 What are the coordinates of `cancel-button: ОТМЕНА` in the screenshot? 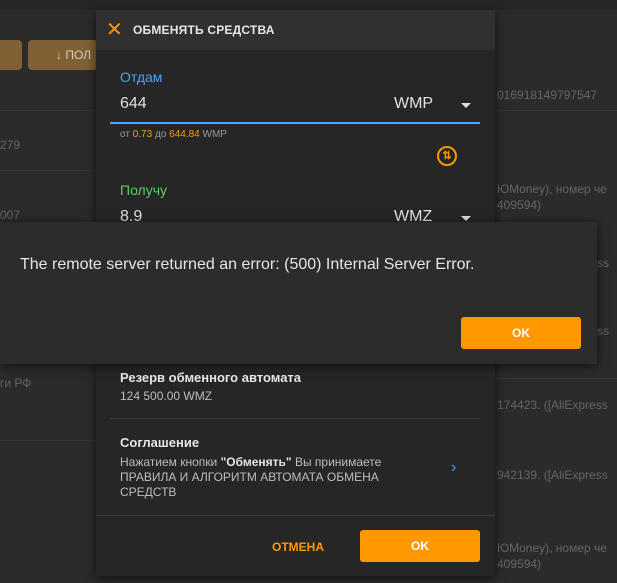 It's located at (298, 547).